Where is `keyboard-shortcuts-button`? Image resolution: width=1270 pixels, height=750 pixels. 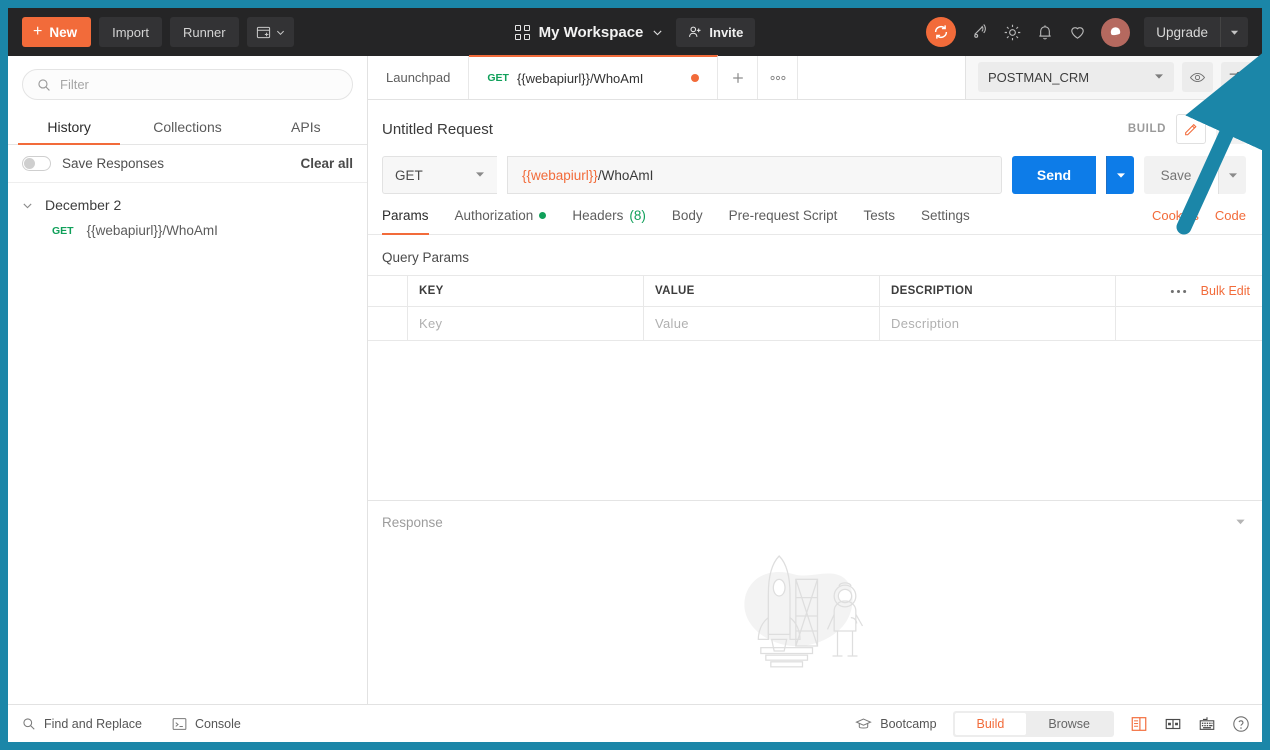
keyboard-shortcuts-button is located at coordinates (1207, 723).